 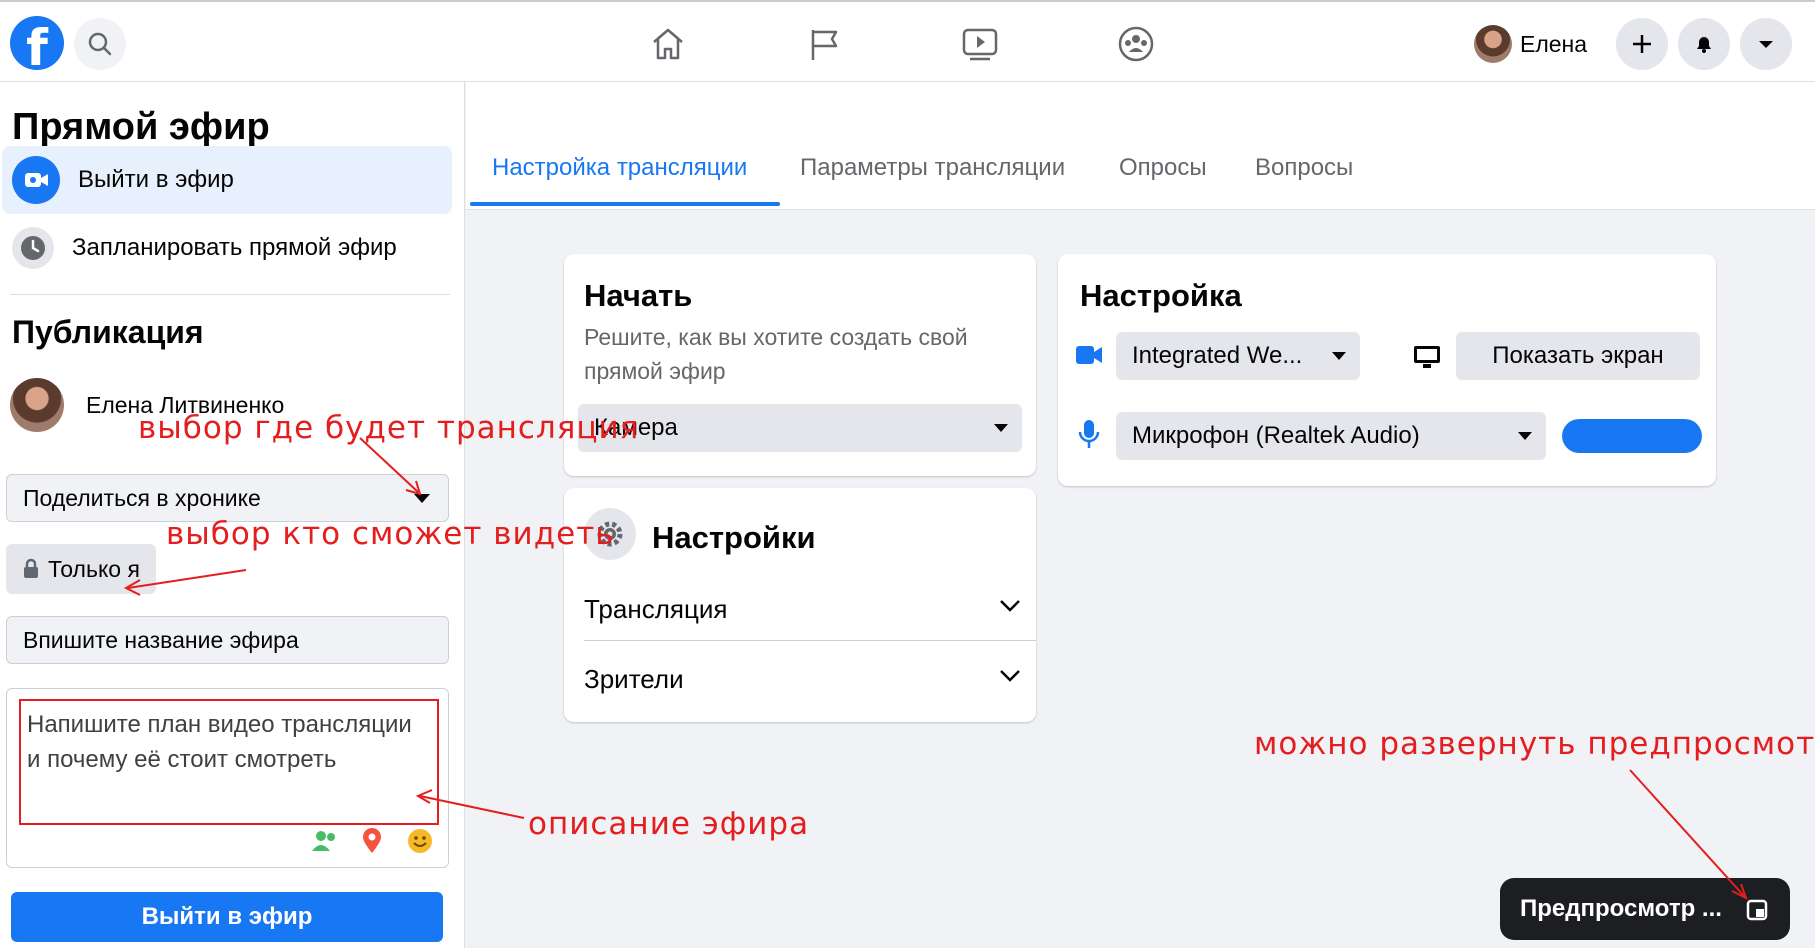 I want to click on annotation-preview: можно развернуть предпросмотр, so click(x=1534, y=744).